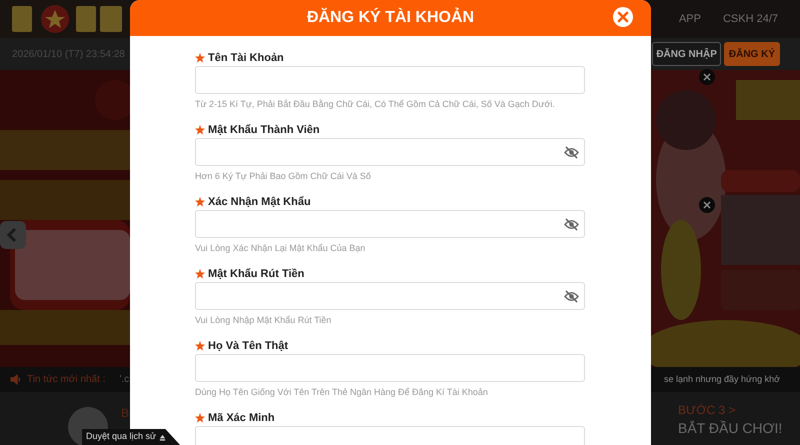 Image resolution: width=800 pixels, height=445 pixels. Describe the element at coordinates (131, 437) in the screenshot. I see `history-tab: Duyệt qua lịch sử` at that location.